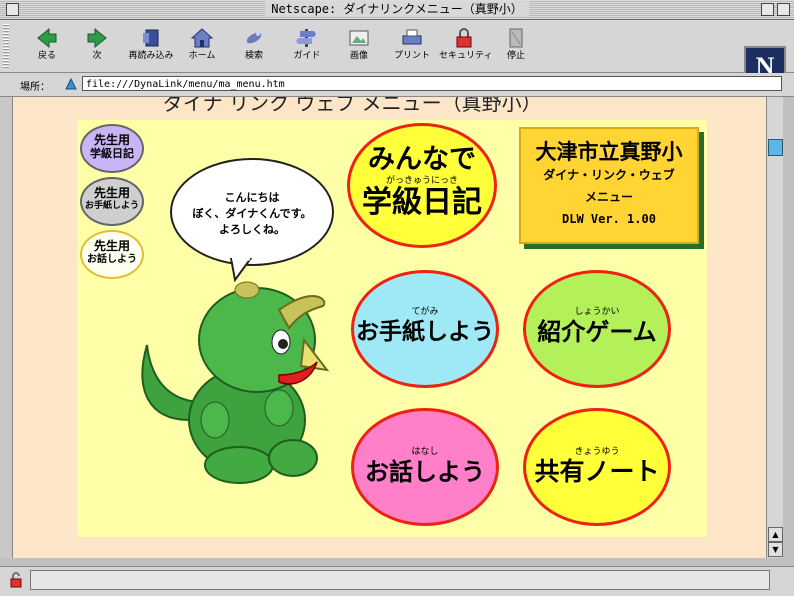 This screenshot has height=596, width=794. I want to click on search-icon, so click(254, 38).